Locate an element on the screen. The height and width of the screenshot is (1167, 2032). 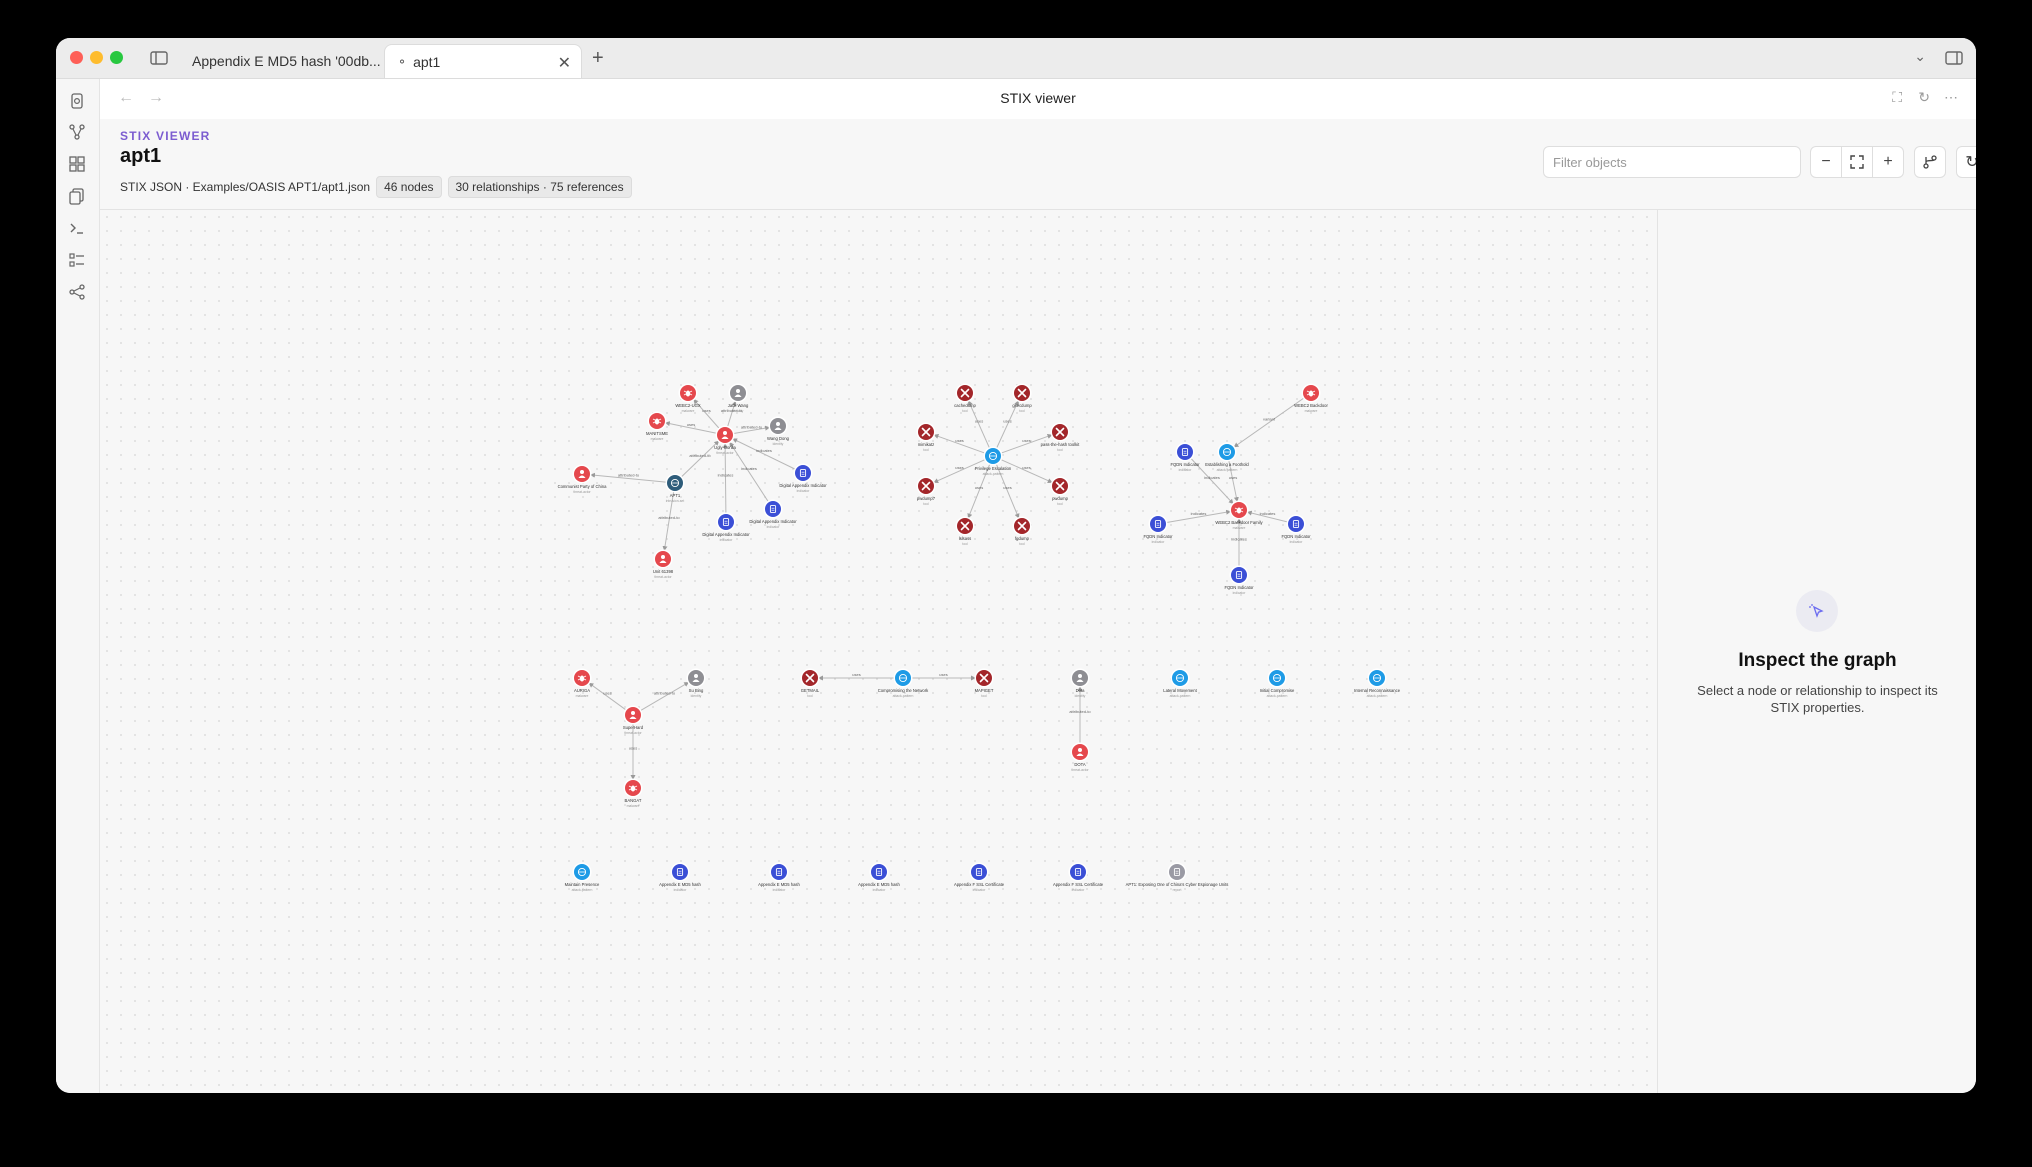
node-ccp: Communist Party of Chinathreat-actor is located at coordinates (583, 479).